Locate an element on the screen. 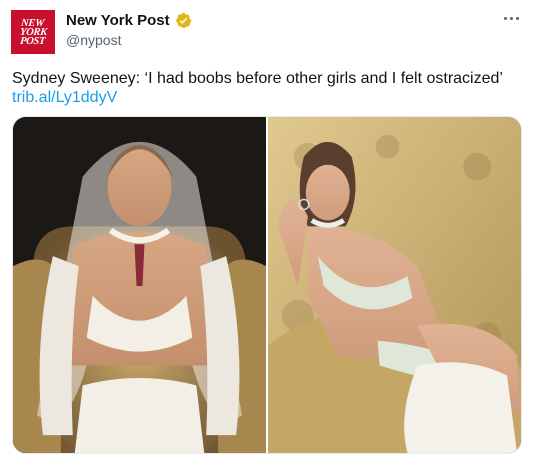 Image resolution: width=535 pixels, height=468 pixels. display-name: New York Post is located at coordinates (118, 20).